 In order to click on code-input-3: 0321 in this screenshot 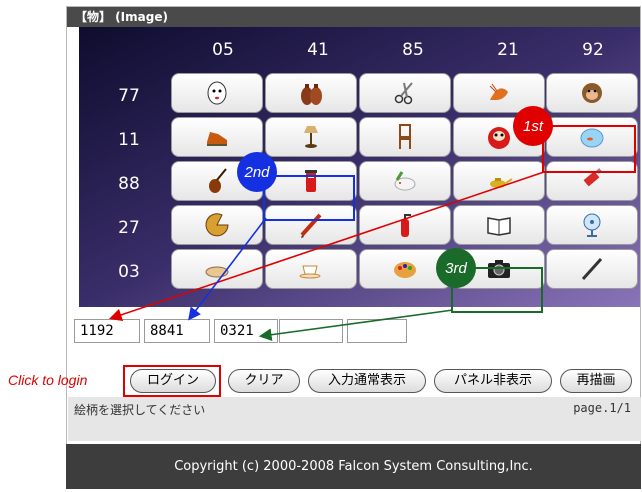, I will do `click(246, 331)`.